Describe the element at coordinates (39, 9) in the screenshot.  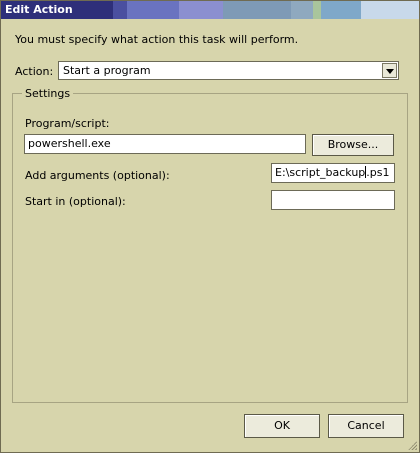
I see `window-title: Edit Action` at that location.